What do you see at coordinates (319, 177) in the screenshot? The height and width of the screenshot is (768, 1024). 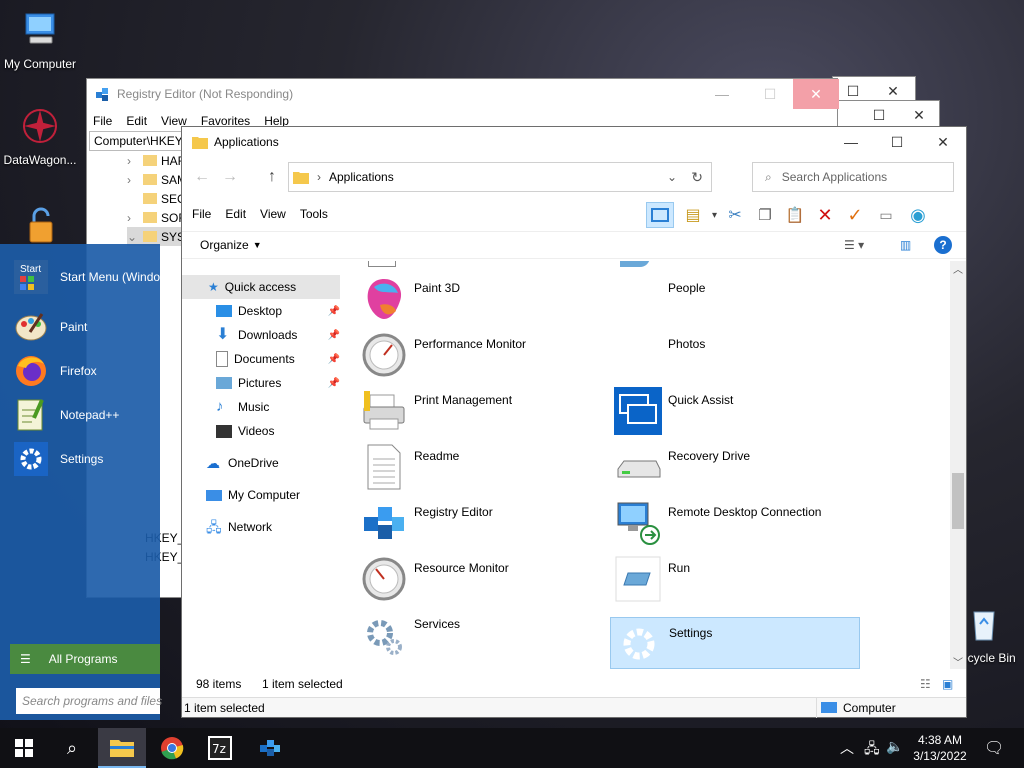 I see `chevron-right-icon: ›` at bounding box center [319, 177].